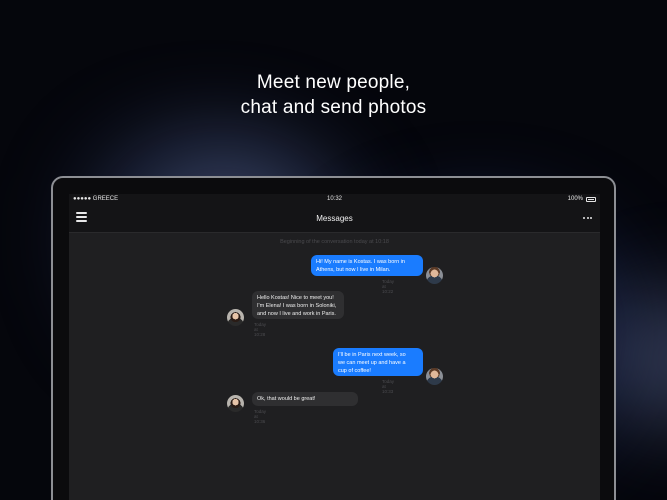 Image resolution: width=667 pixels, height=500 pixels. Describe the element at coordinates (588, 218) in the screenshot. I see `more-options-icon` at that location.